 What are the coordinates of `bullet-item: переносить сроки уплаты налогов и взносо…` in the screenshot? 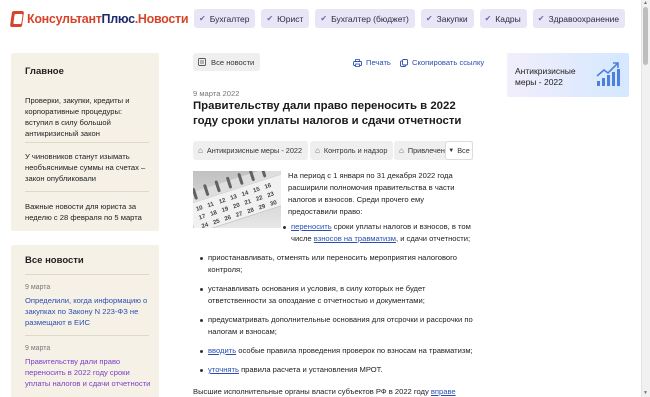 It's located at (334, 233).